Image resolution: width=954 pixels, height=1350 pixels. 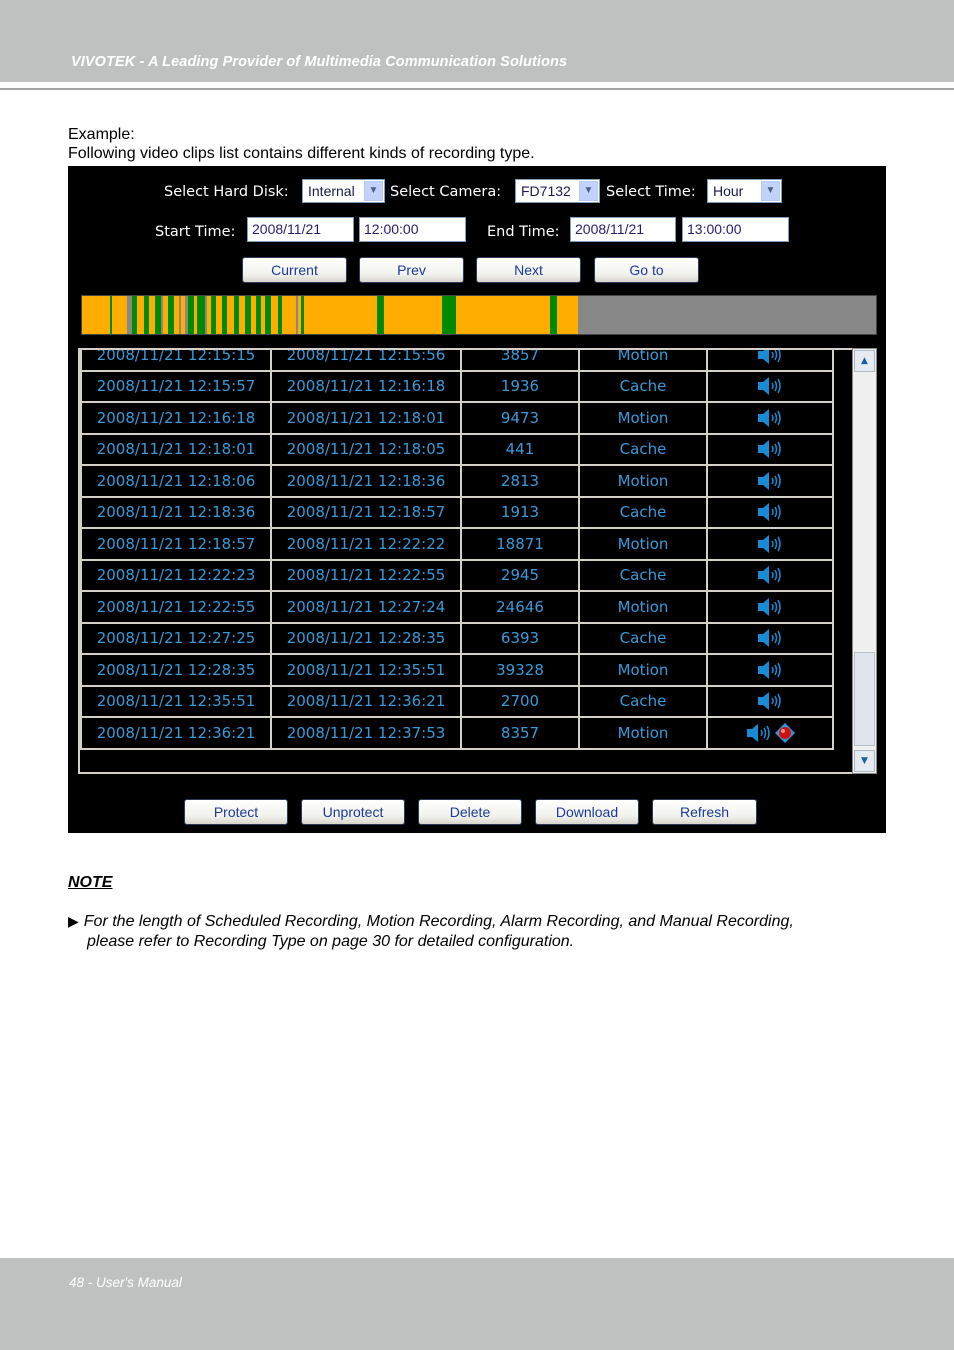 What do you see at coordinates (176, 418) in the screenshot?
I see `clip-start-time: 2008/11/21 12:16:18` at bounding box center [176, 418].